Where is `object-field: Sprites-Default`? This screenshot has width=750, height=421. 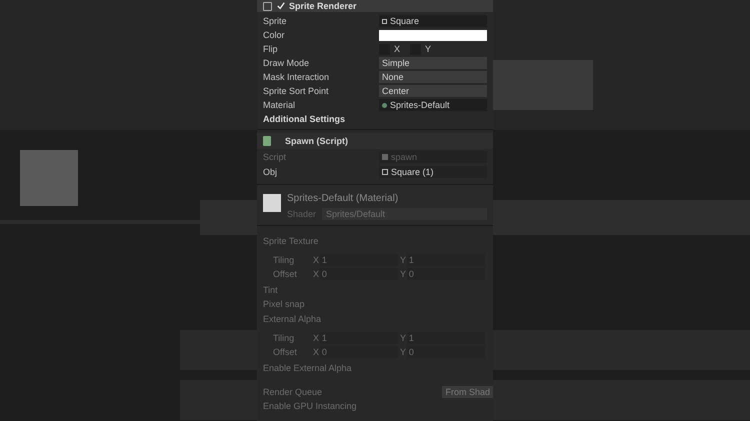 object-field: Sprites-Default is located at coordinates (433, 105).